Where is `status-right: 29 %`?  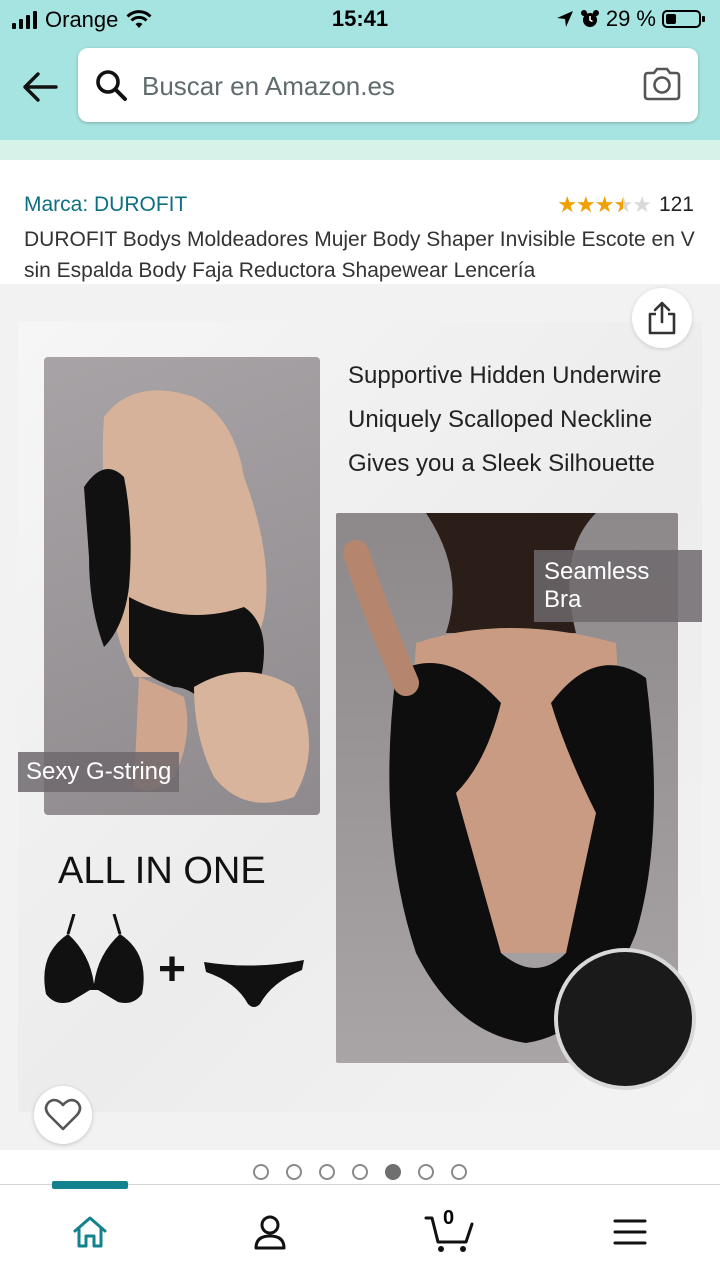 status-right: 29 % is located at coordinates (631, 19).